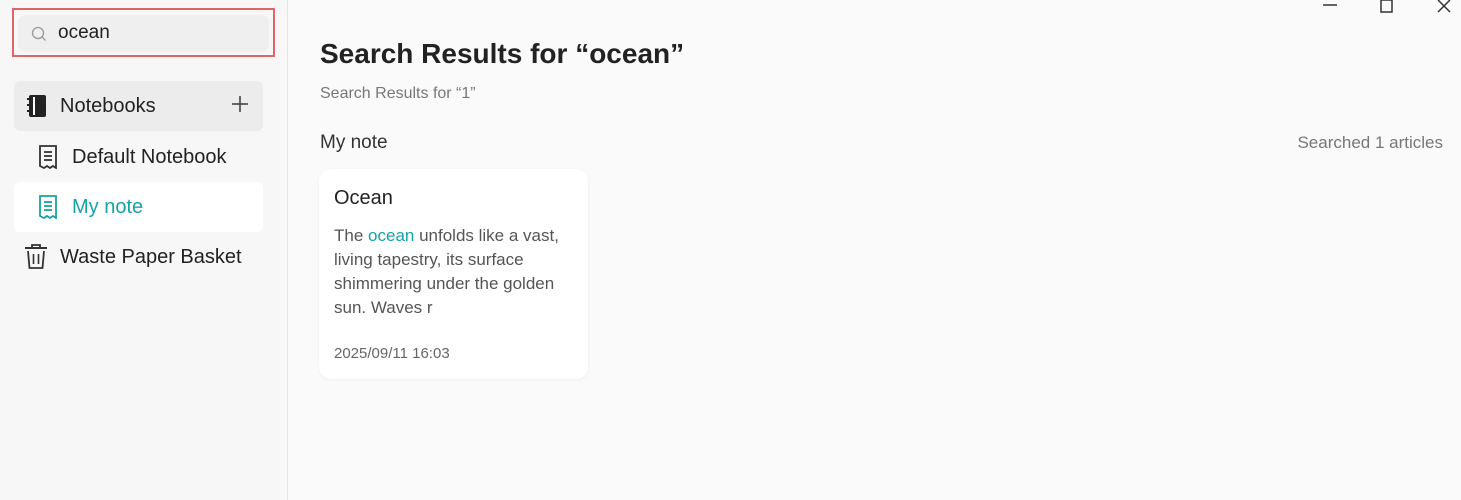 This screenshot has height=500, width=1461. Describe the element at coordinates (240, 104) in the screenshot. I see `add-notebook-button` at that location.